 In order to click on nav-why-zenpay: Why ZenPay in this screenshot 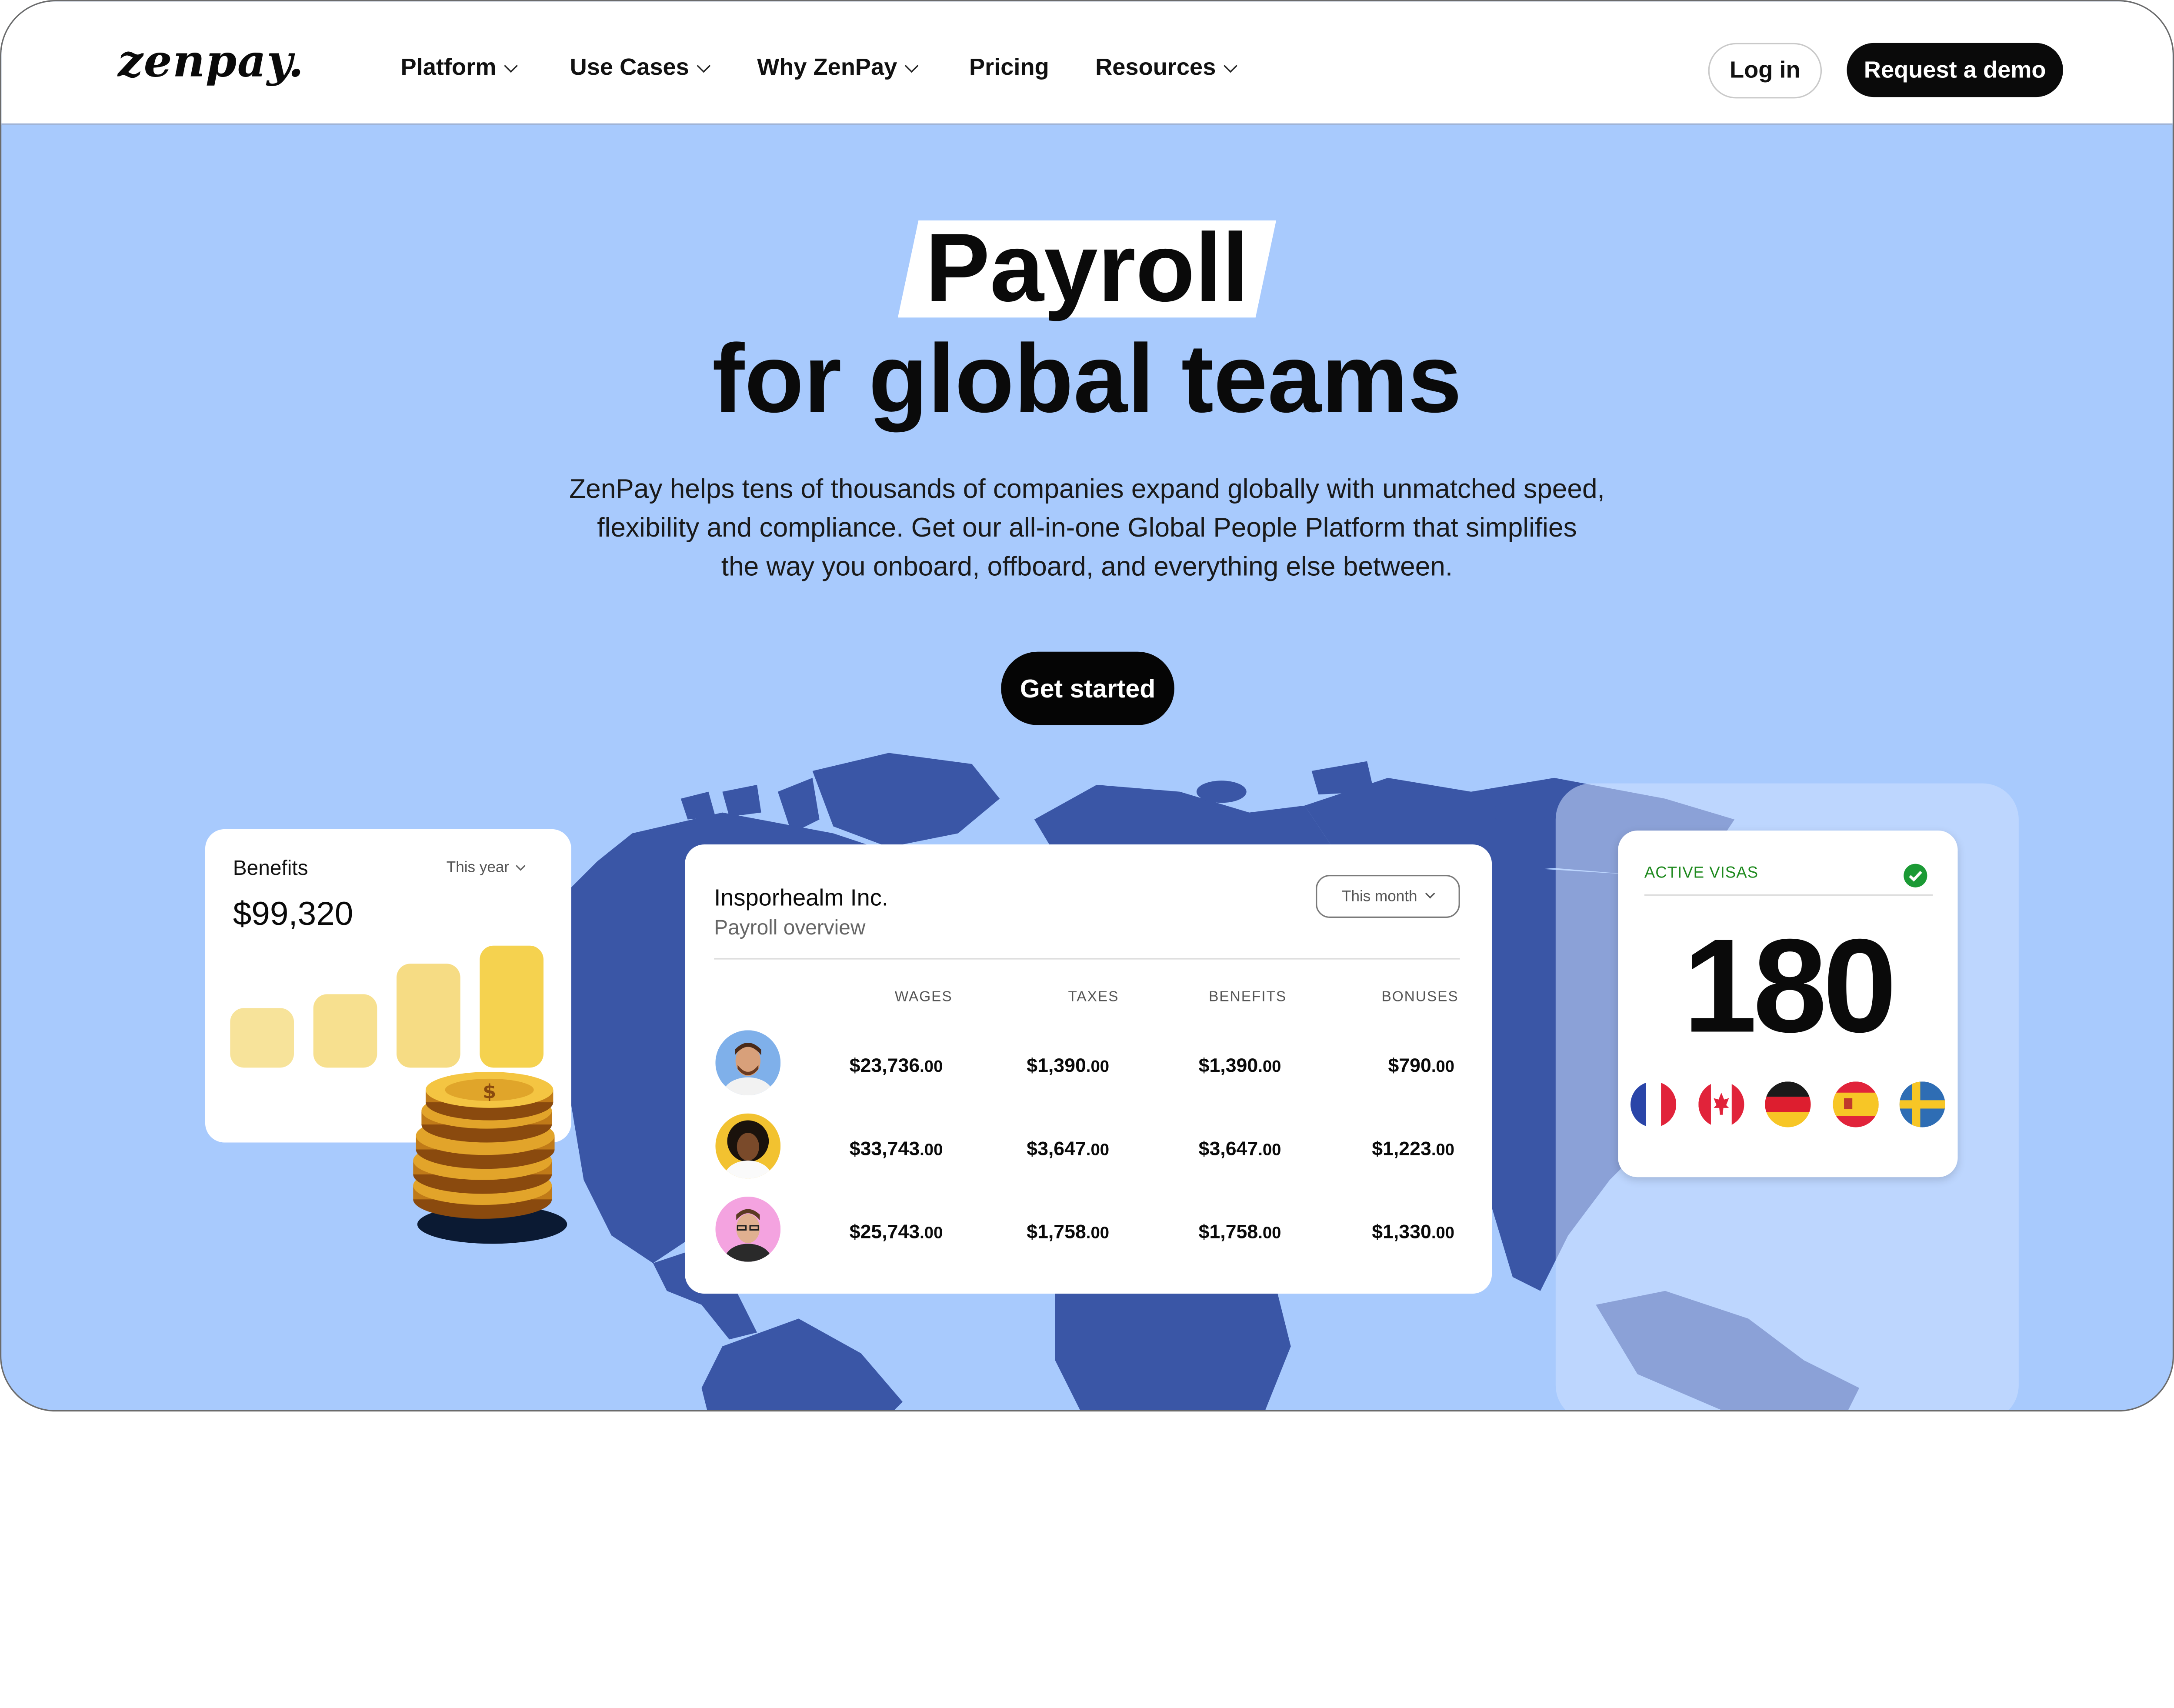, I will do `click(838, 68)`.